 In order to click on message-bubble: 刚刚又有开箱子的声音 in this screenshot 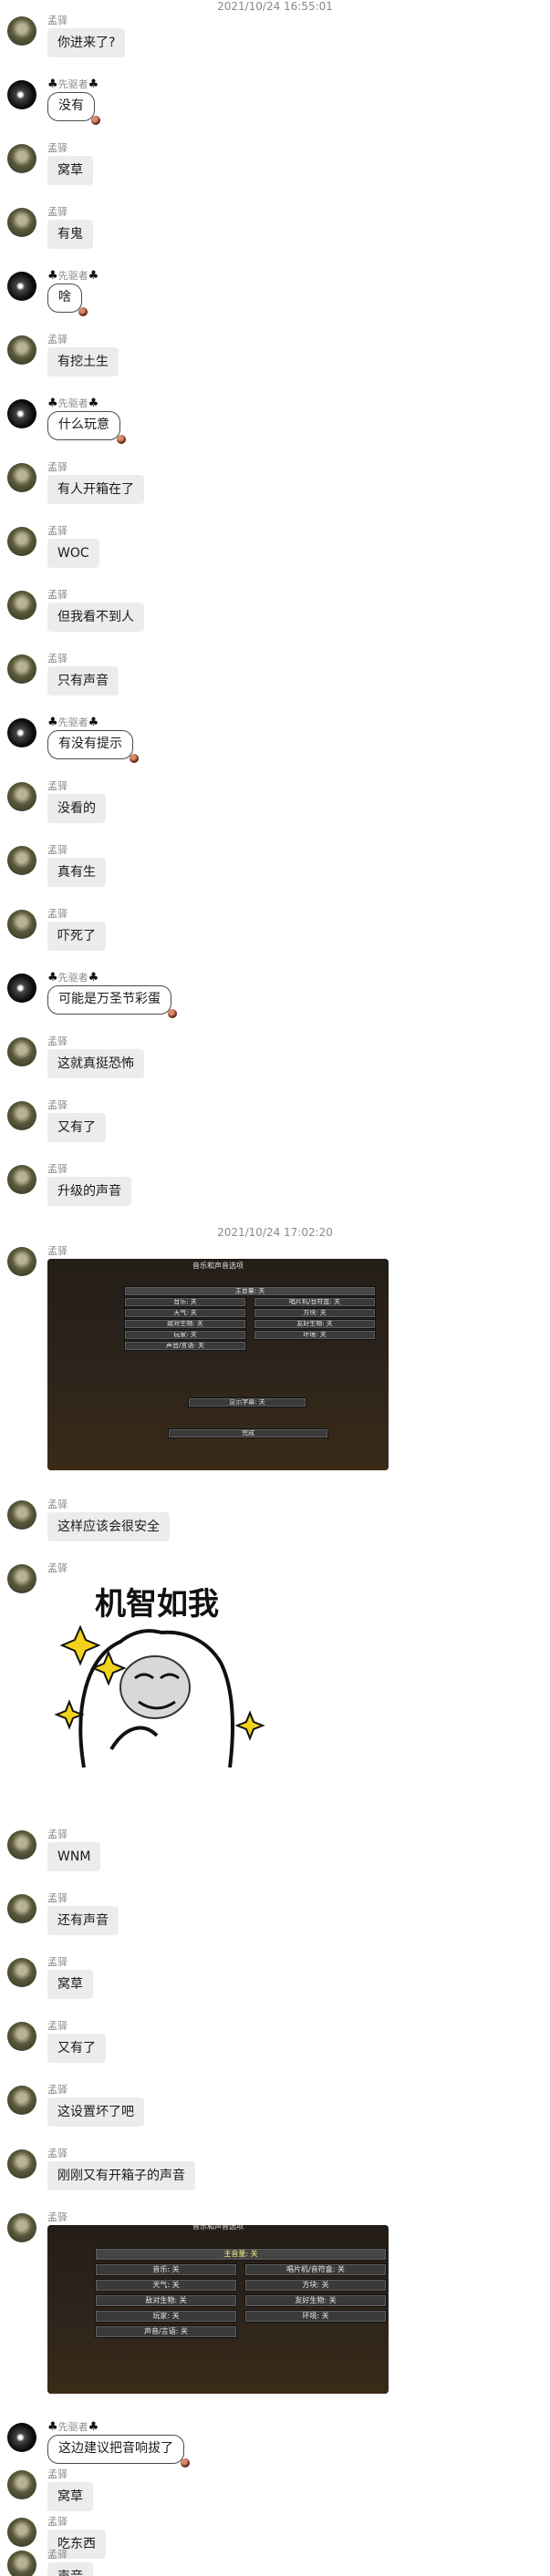, I will do `click(121, 2175)`.